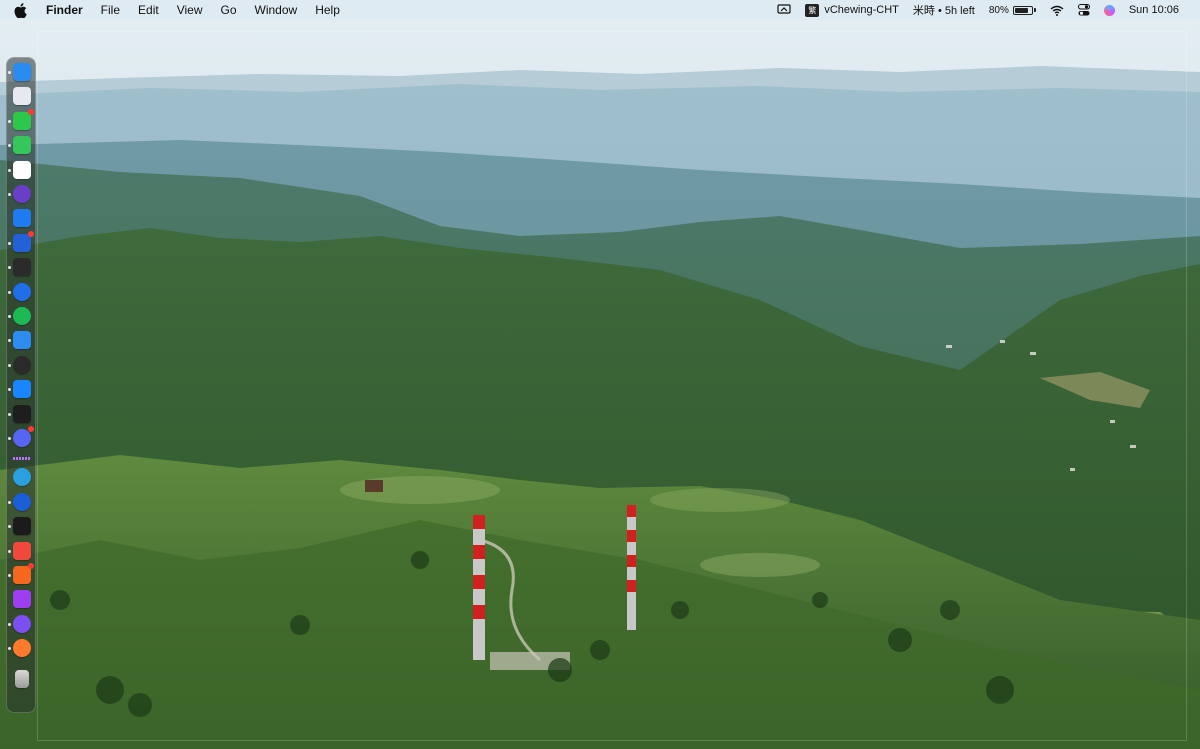 This screenshot has width=1200, height=749. I want to click on dock-podcasts-icon, so click(22, 599).